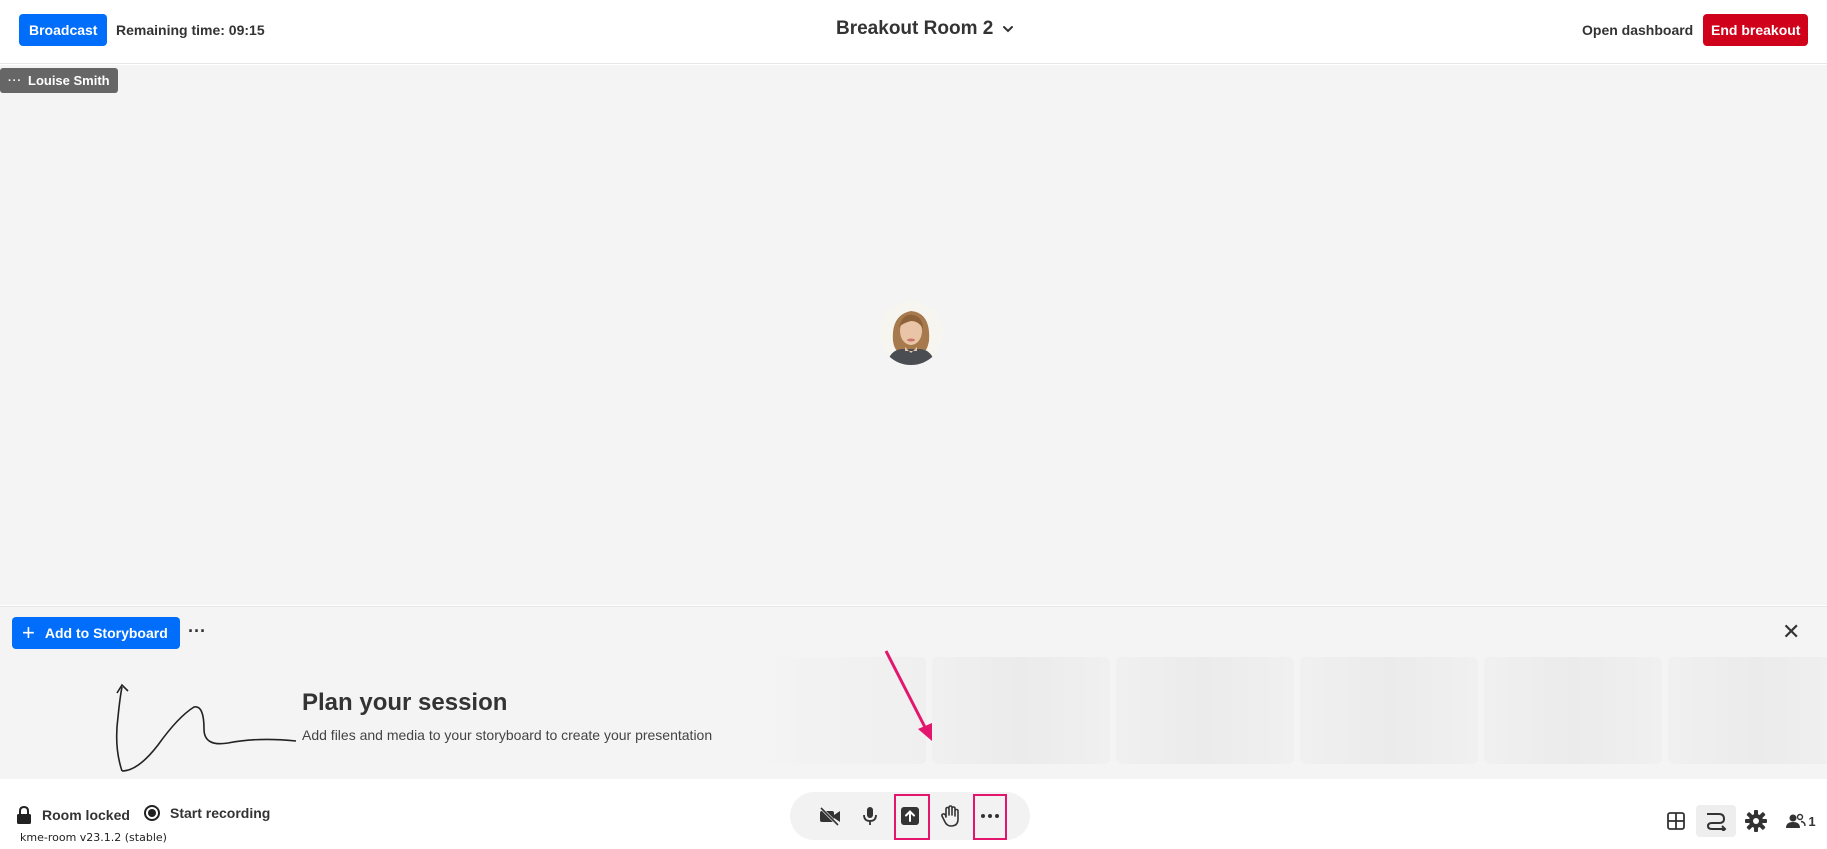 The image size is (1827, 849). Describe the element at coordinates (190, 30) in the screenshot. I see `remaining-time: Remaining time: 09:15` at that location.